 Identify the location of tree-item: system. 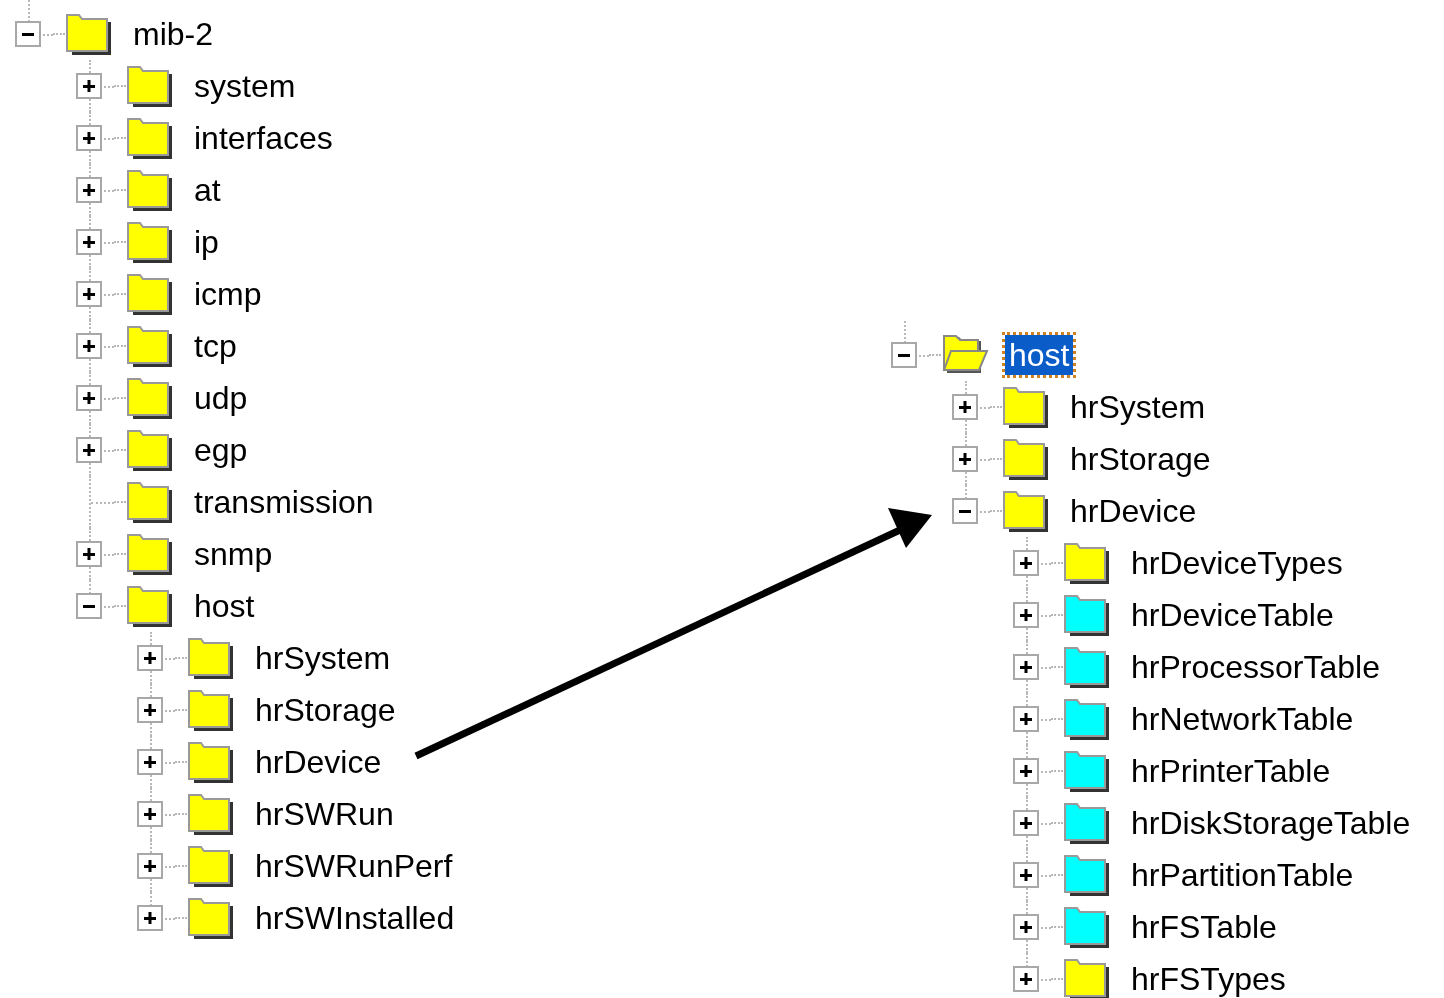
(245, 86).